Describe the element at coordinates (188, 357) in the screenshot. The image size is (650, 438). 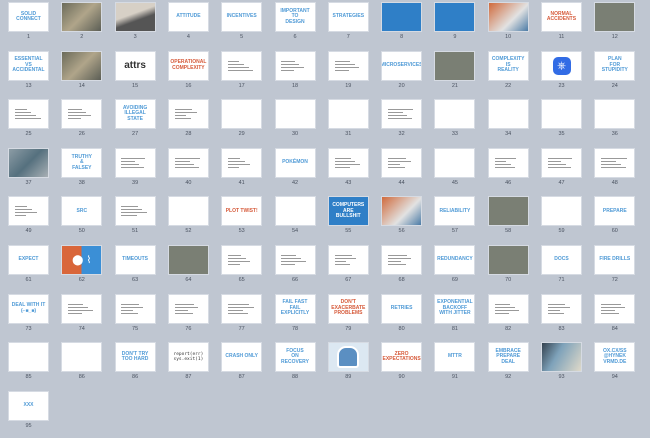
I see `slide-thumbnail: report(err) sys.exit(1)` at that location.